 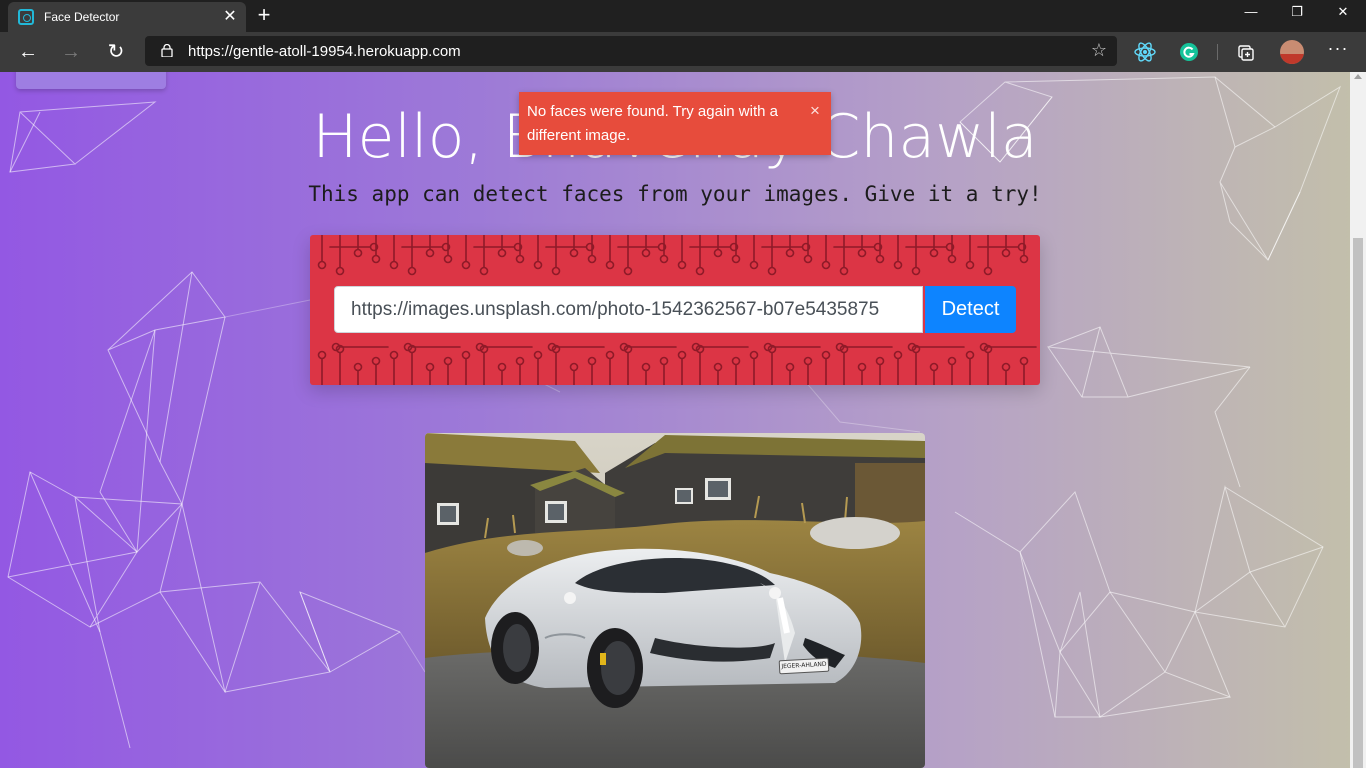 I want to click on new-tab-button: +, so click(x=264, y=16).